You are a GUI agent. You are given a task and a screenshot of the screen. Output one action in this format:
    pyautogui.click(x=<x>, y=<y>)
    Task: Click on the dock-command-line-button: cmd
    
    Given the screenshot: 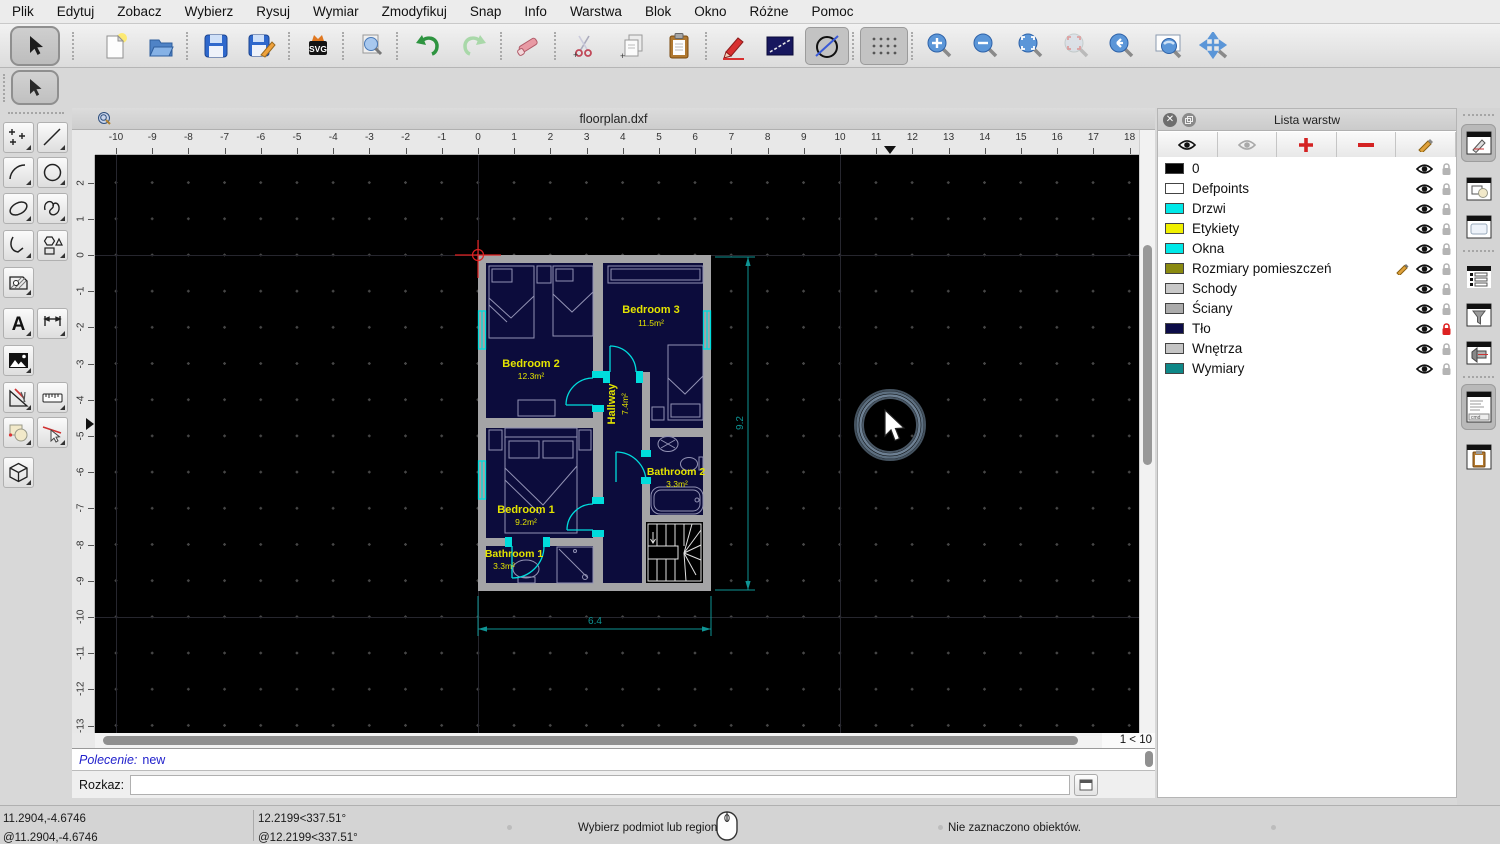 What is the action you would take?
    pyautogui.click(x=1478, y=407)
    